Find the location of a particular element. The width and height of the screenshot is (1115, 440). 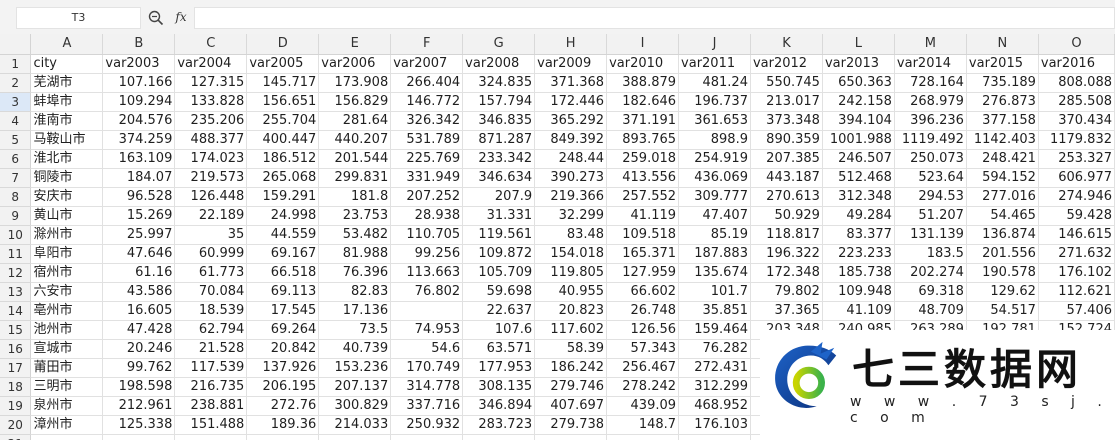

cell-d1: var2005 is located at coordinates (283, 64).